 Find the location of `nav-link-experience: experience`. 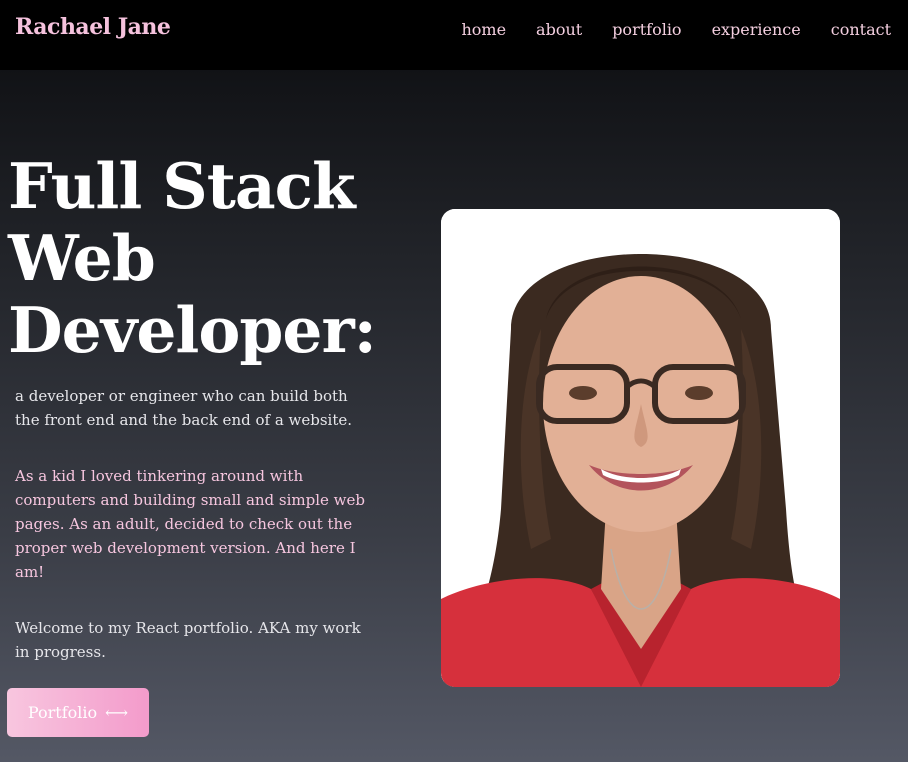

nav-link-experience: experience is located at coordinates (756, 29).